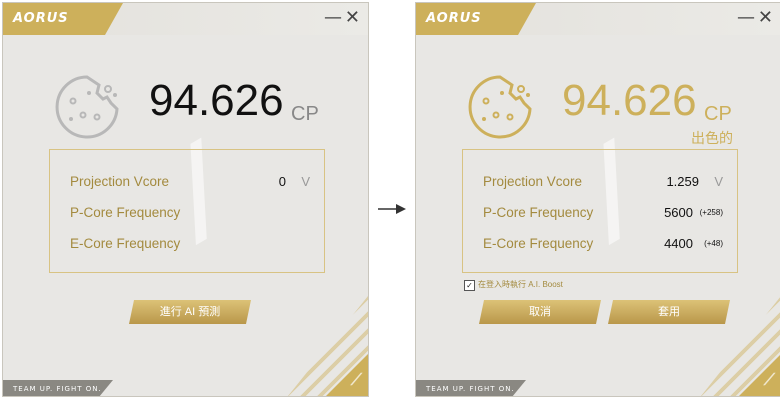 This screenshot has height=400, width=780. What do you see at coordinates (669, 312) in the screenshot?
I see `apply-button: 套用` at bounding box center [669, 312].